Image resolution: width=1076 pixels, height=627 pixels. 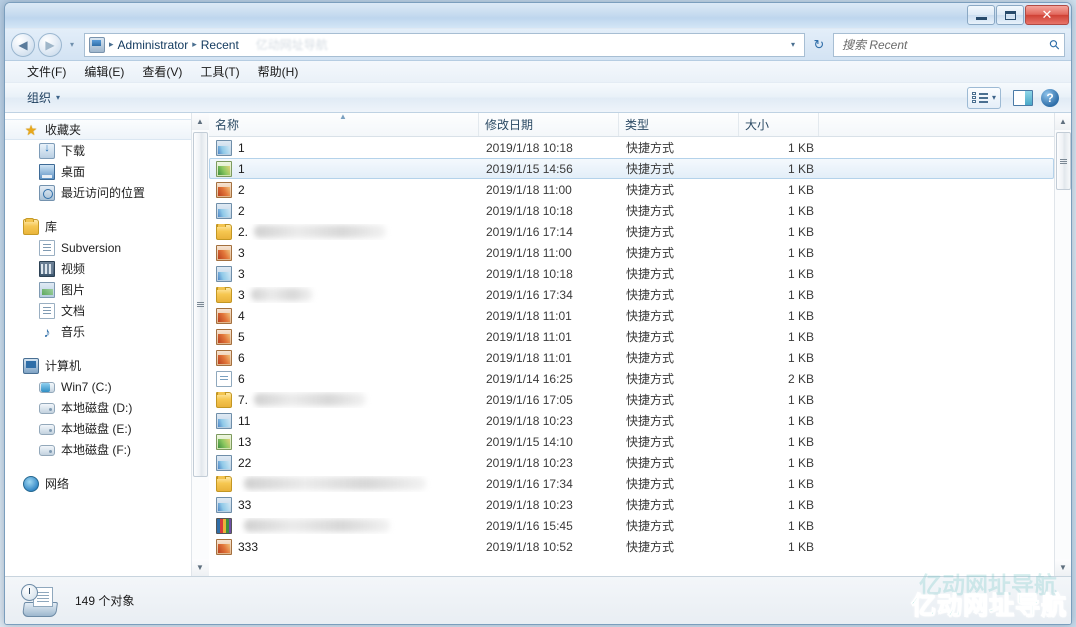 What do you see at coordinates (98, 407) in the screenshot?
I see `sidebar-item-drive-d: 本地磁盘 (D:)` at bounding box center [98, 407].